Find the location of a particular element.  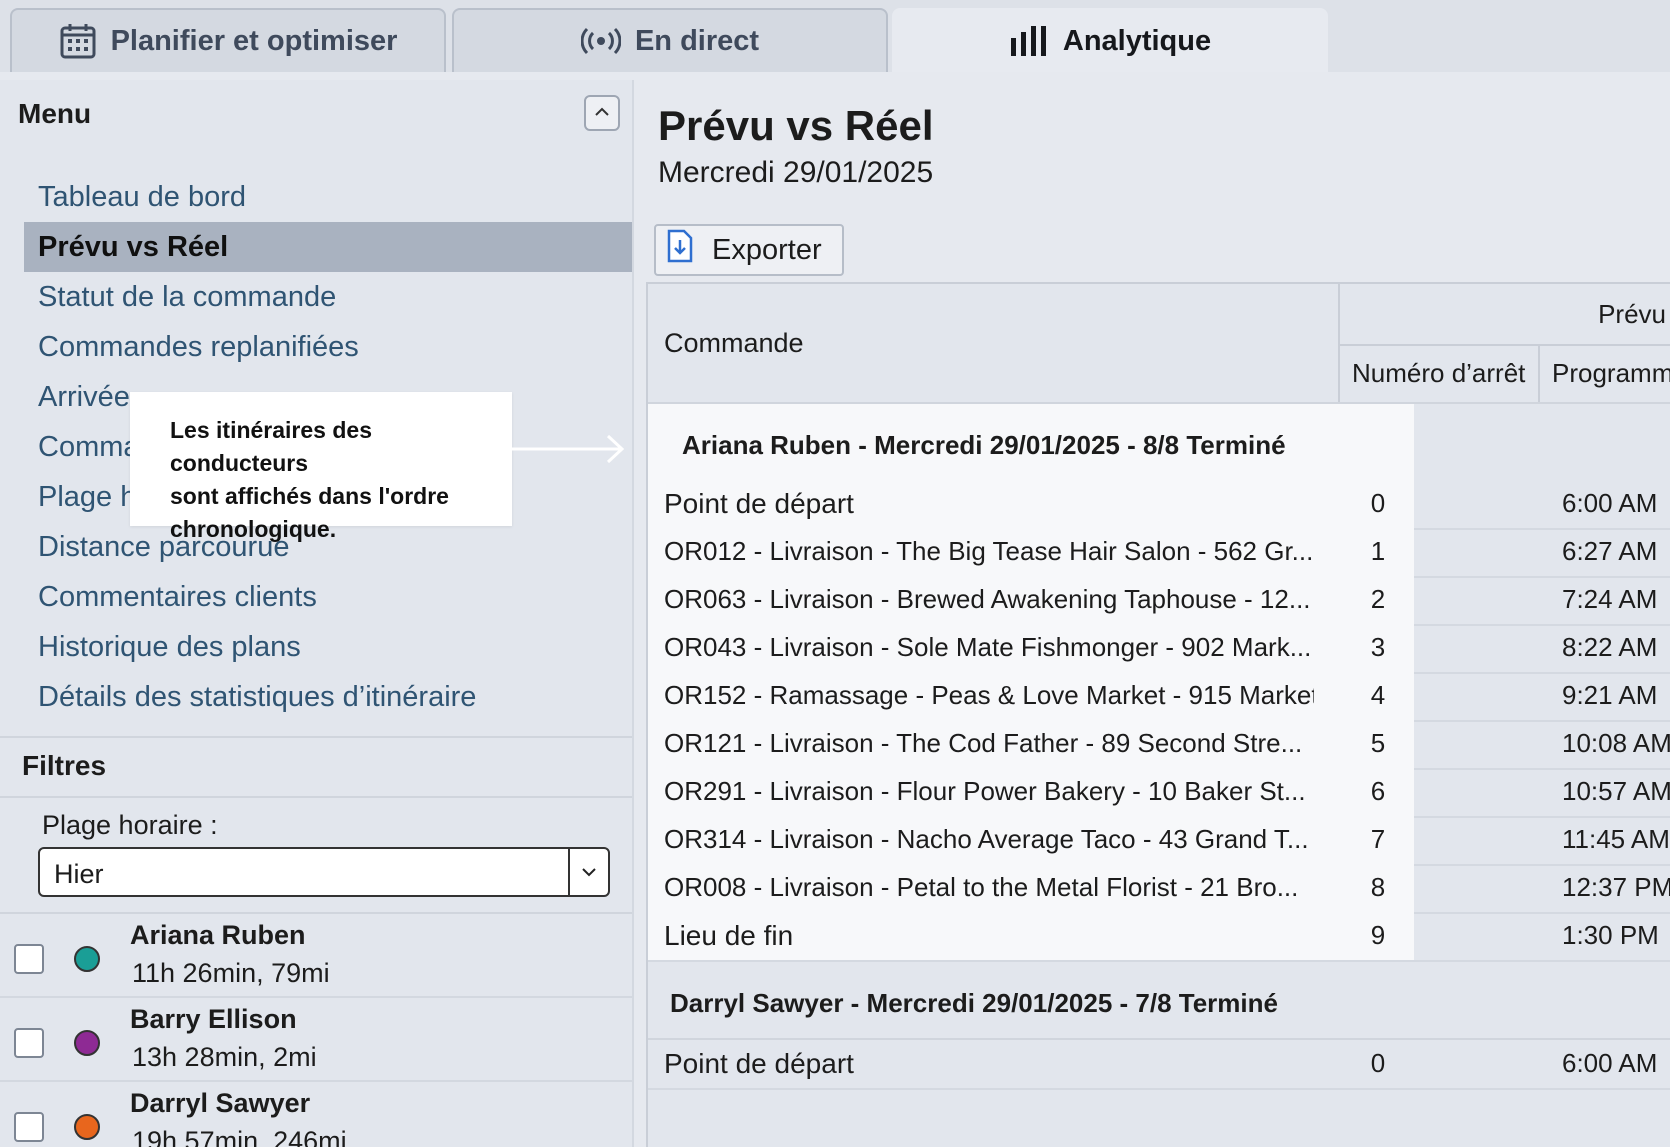

scheduled-time-cell: 9:21 AM is located at coordinates (1610, 695).